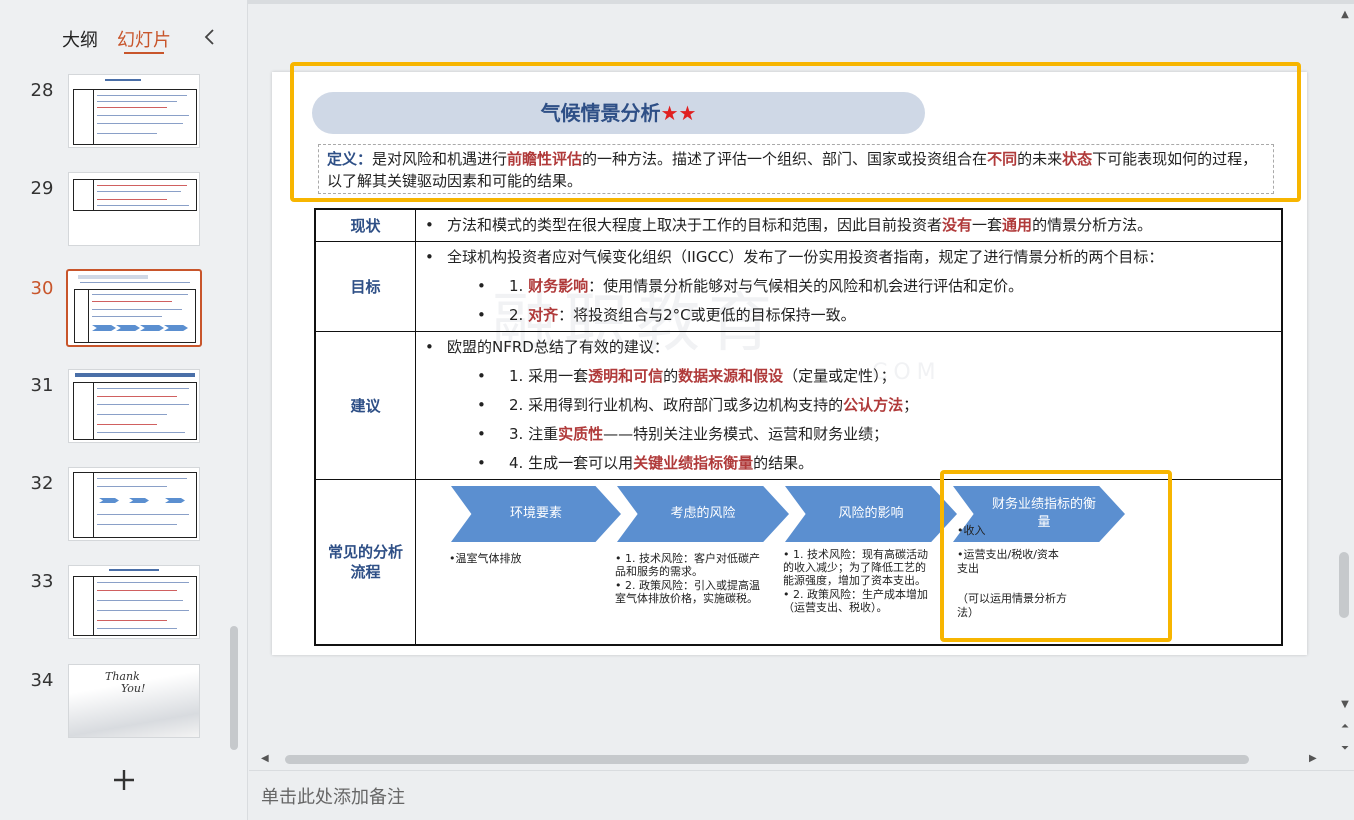 The height and width of the screenshot is (820, 1354). Describe the element at coordinates (80, 39) in the screenshot. I see `tab-outline: 大纲` at that location.